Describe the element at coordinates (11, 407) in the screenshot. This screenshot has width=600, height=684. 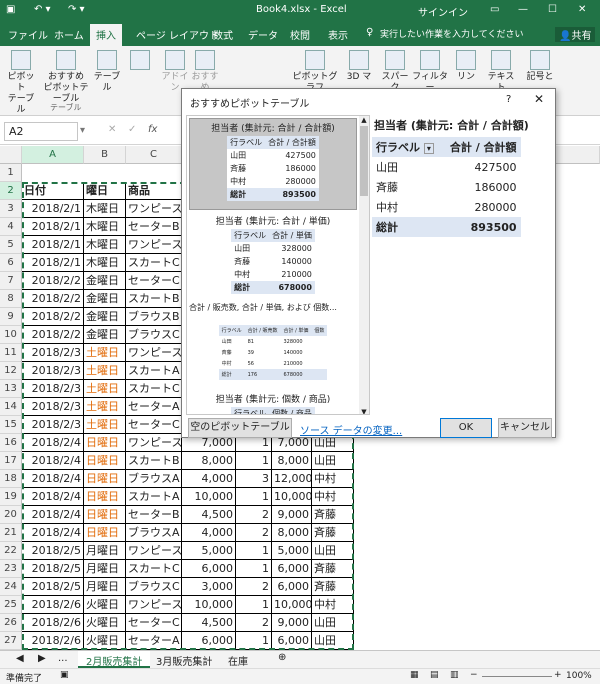
I see `row-header: 14` at that location.